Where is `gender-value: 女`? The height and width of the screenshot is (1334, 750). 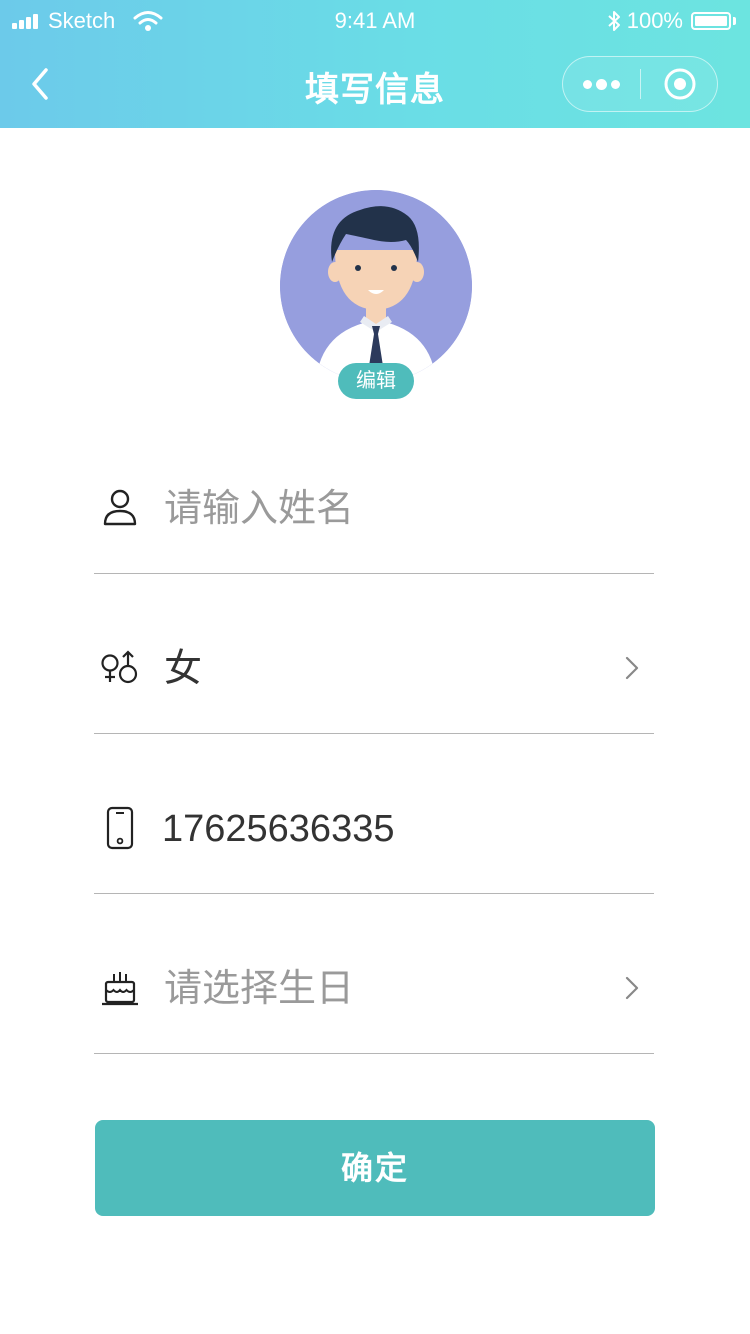
gender-value: 女 is located at coordinates (183, 669).